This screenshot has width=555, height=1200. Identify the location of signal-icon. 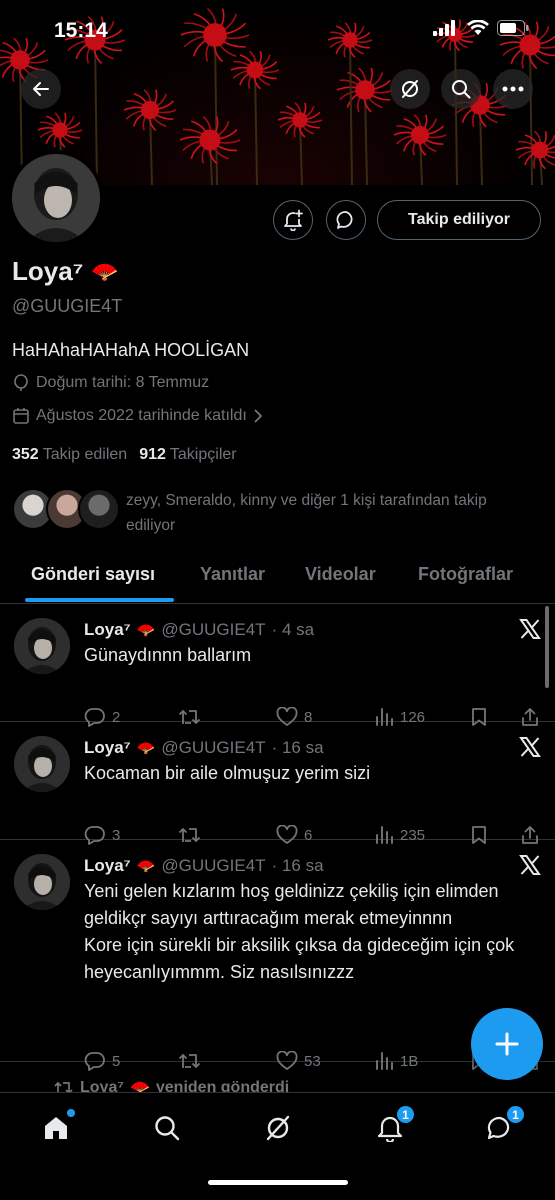
(444, 28).